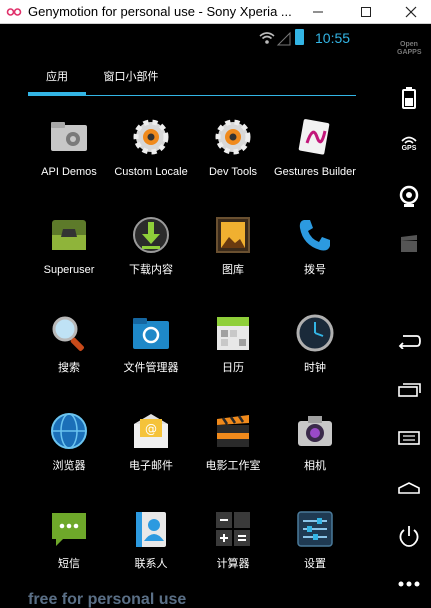 This screenshot has width=431, height=608. Describe the element at coordinates (69, 354) in the screenshot. I see `app-search: 搜索` at that location.